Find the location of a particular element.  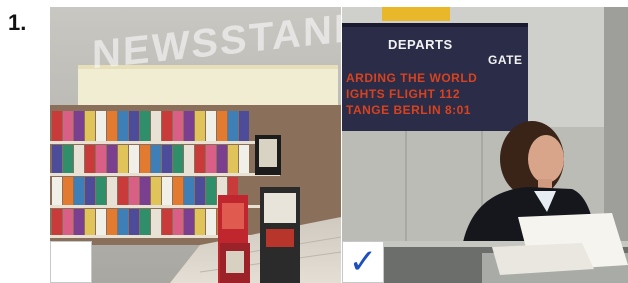

answer-checkbox-left is located at coordinates (71, 262).